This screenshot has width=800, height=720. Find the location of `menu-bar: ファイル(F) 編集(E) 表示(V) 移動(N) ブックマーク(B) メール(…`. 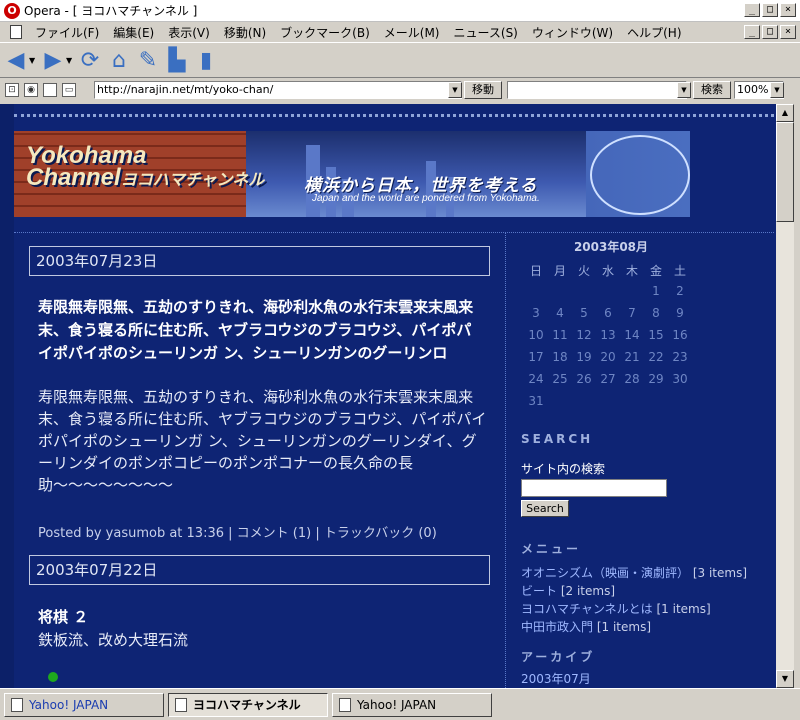

menu-bar: ファイル(F) 編集(E) 表示(V) 移動(N) ブックマーク(B) メール(… is located at coordinates (400, 32).